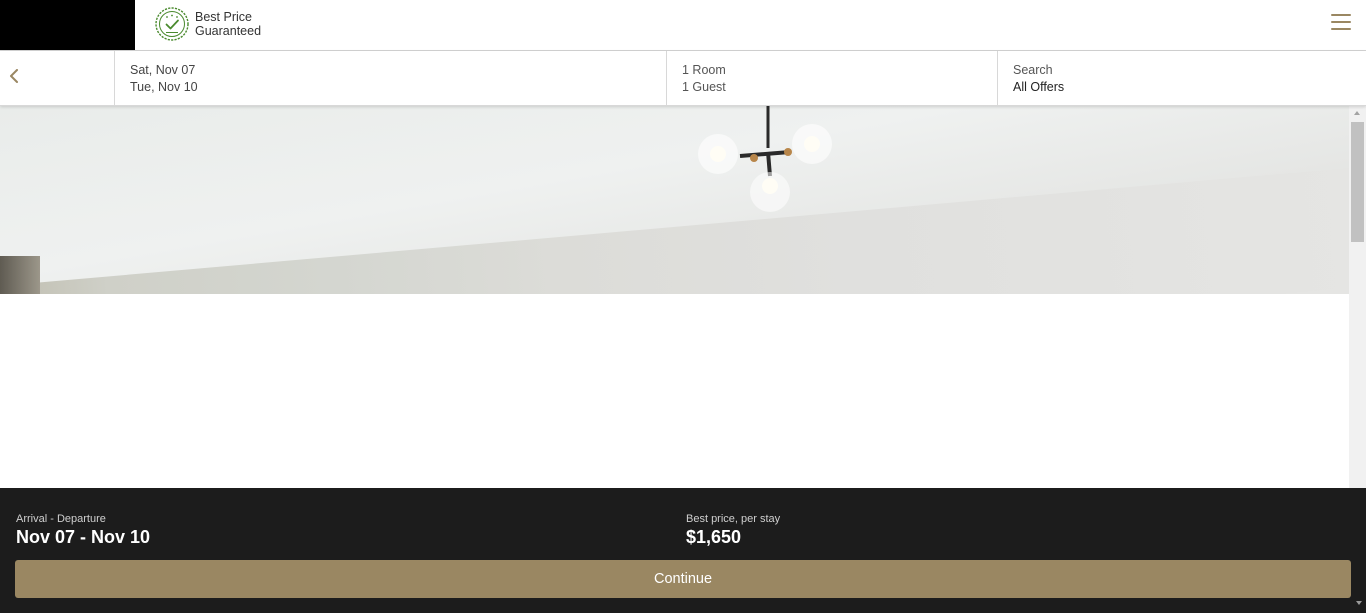 The width and height of the screenshot is (1366, 613). I want to click on scroll-up-arrow-icon, so click(1357, 113).